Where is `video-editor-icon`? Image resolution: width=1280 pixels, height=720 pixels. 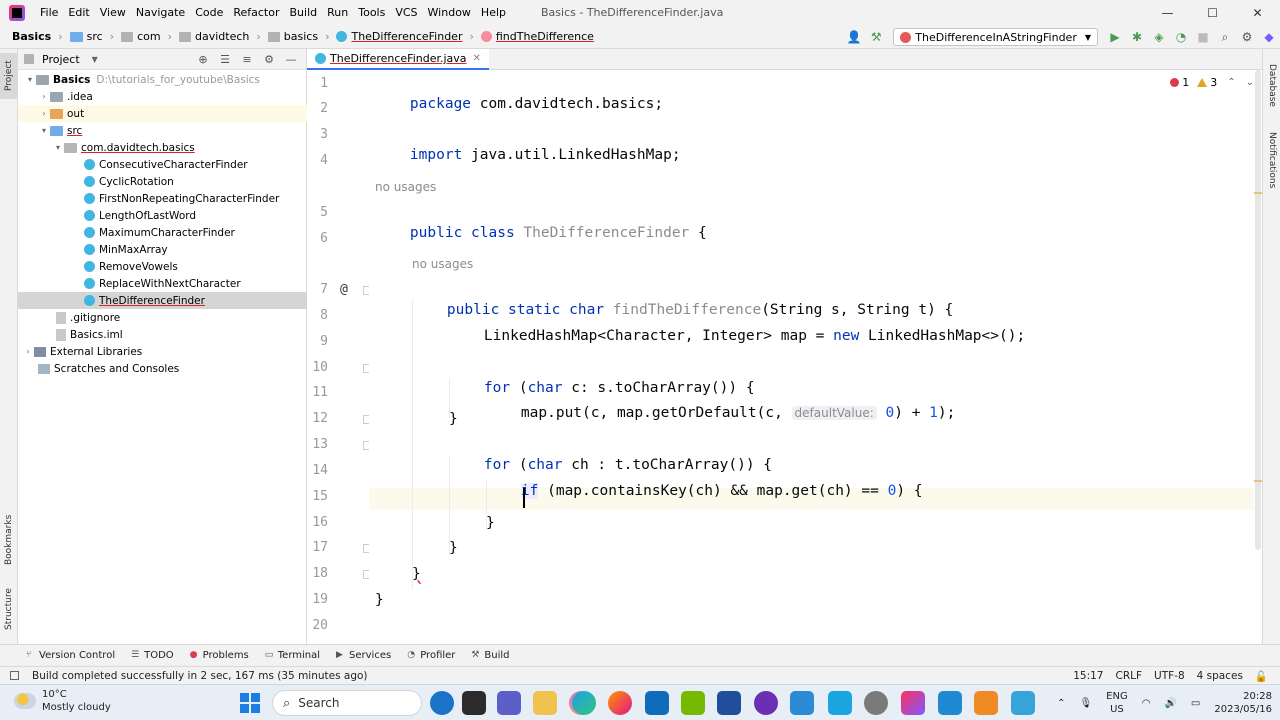 video-editor-icon is located at coordinates (766, 703).